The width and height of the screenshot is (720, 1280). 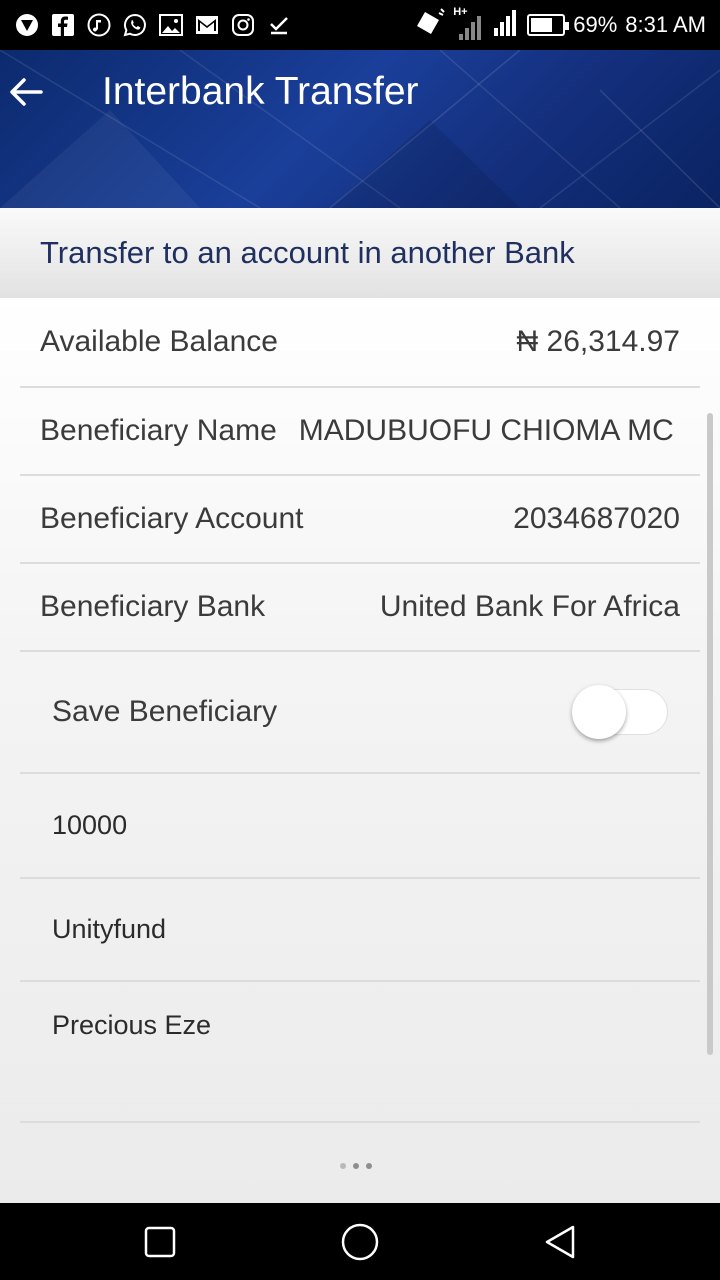 What do you see at coordinates (506, 25) in the screenshot?
I see `signal-icon` at bounding box center [506, 25].